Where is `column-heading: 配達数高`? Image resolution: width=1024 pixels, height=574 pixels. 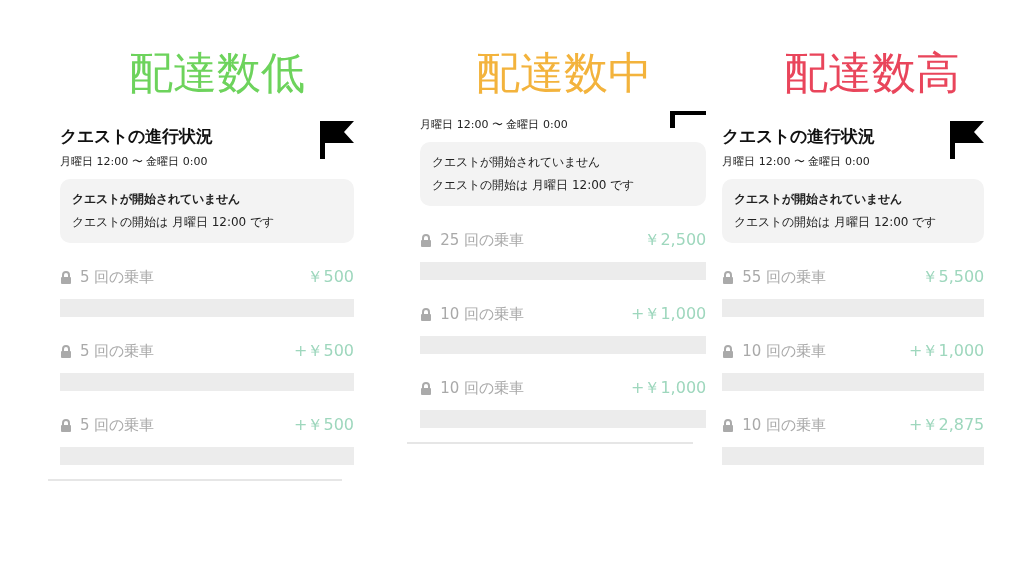 column-heading: 配達数高 is located at coordinates (872, 73).